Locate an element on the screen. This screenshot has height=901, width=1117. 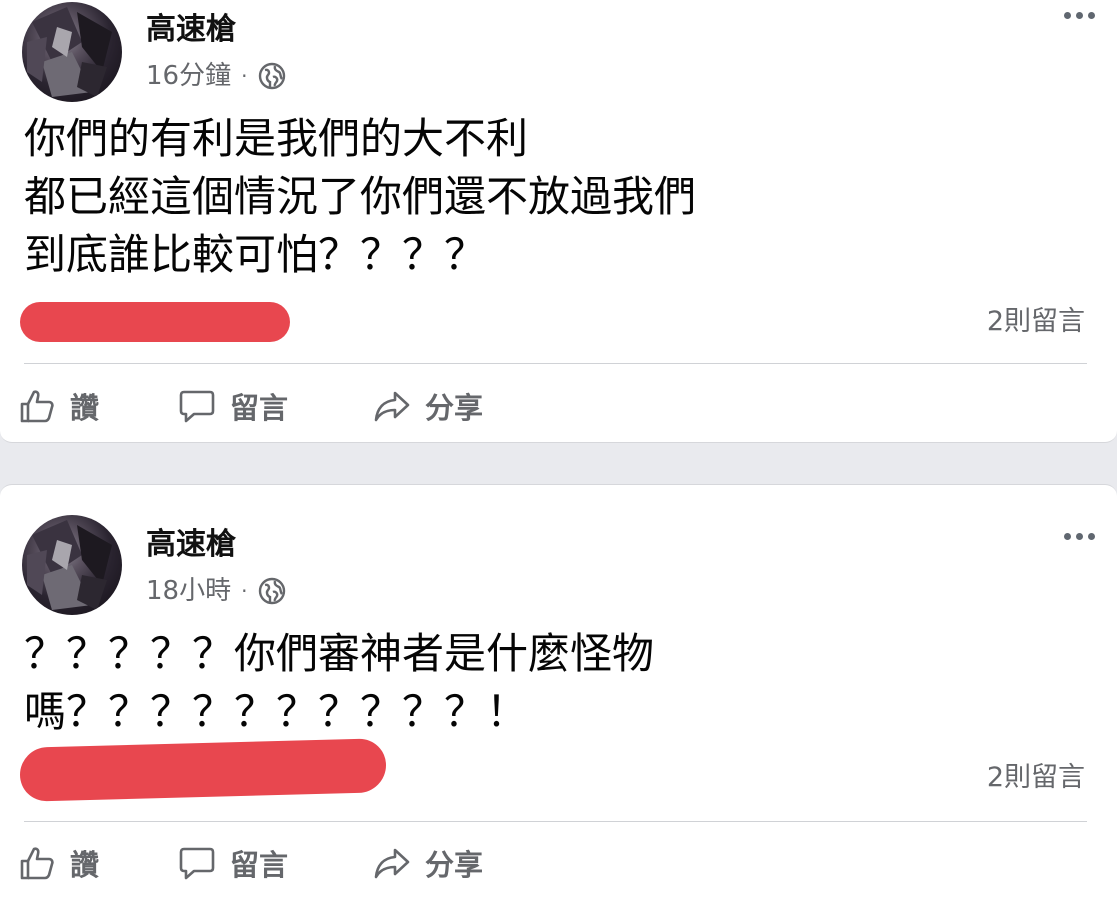
post-meta: 18小時 · is located at coordinates (216, 591).